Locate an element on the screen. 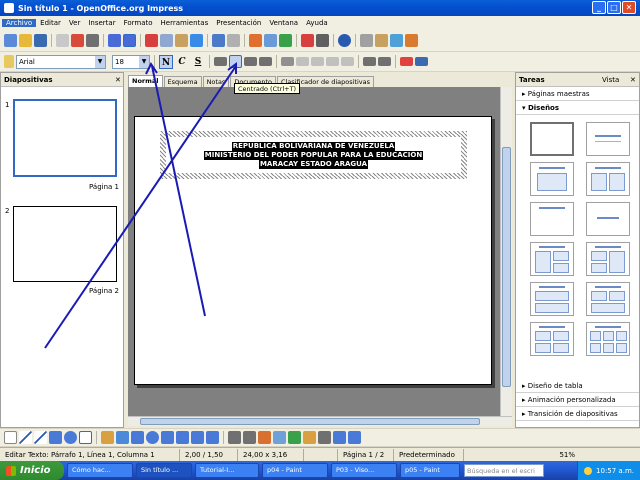 The image size is (640, 480). move-down-icon is located at coordinates (347, 61).